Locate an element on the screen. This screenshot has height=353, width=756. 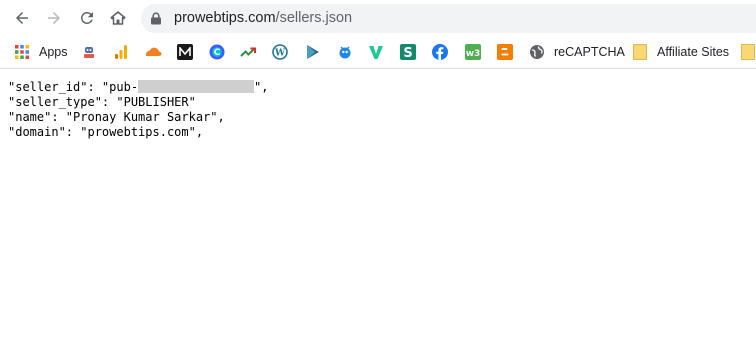
facebook-icon is located at coordinates (440, 52).